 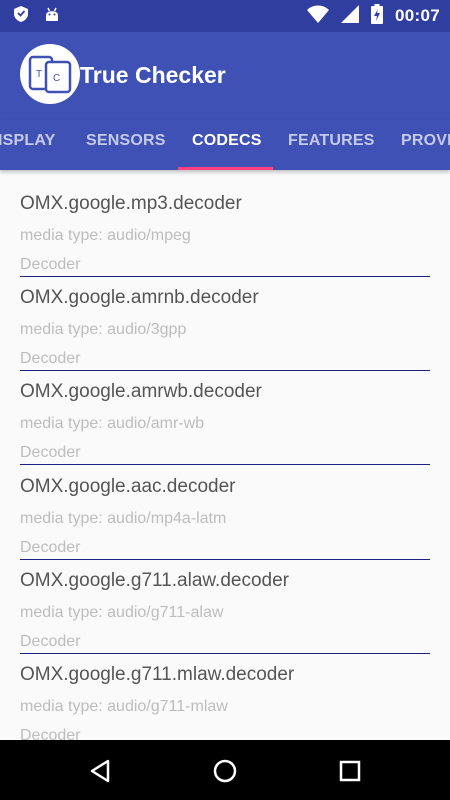 I want to click on logo-letter-c: C, so click(x=56, y=78).